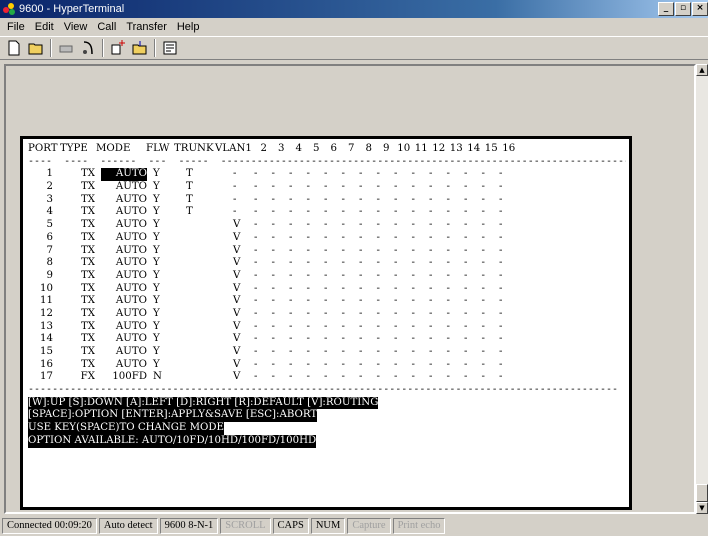 The width and height of the screenshot is (708, 536). What do you see at coordinates (702, 508) in the screenshot?
I see `scroll-down-arrow-icon: ▼` at bounding box center [702, 508].